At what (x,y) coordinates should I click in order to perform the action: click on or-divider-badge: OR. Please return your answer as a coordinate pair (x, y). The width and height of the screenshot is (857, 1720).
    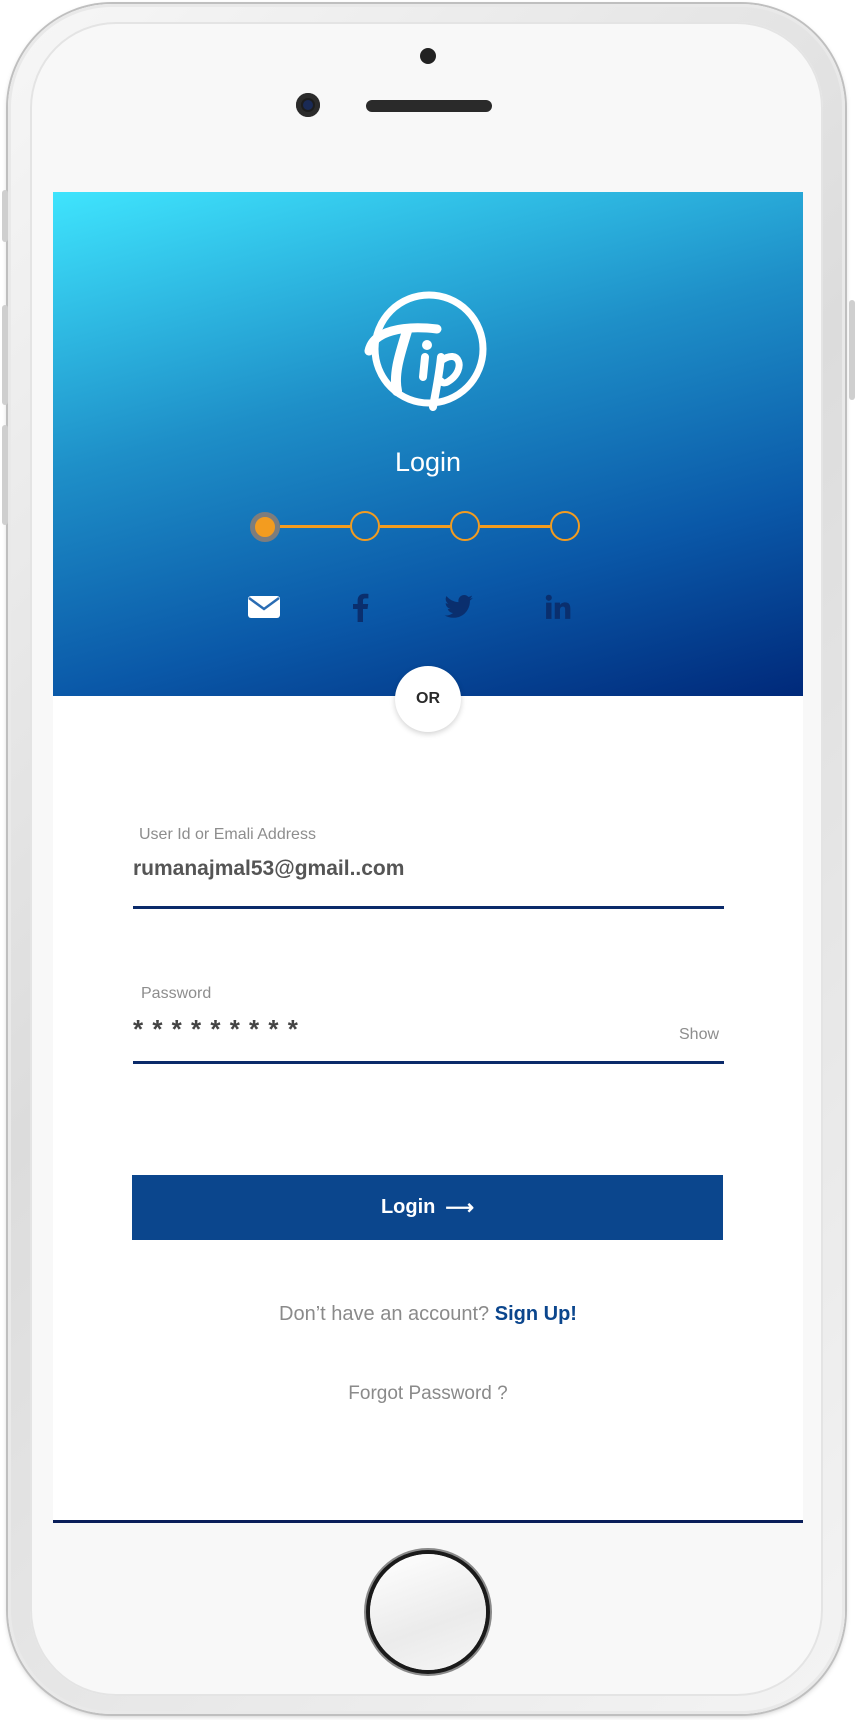
    Looking at the image, I should click on (428, 699).